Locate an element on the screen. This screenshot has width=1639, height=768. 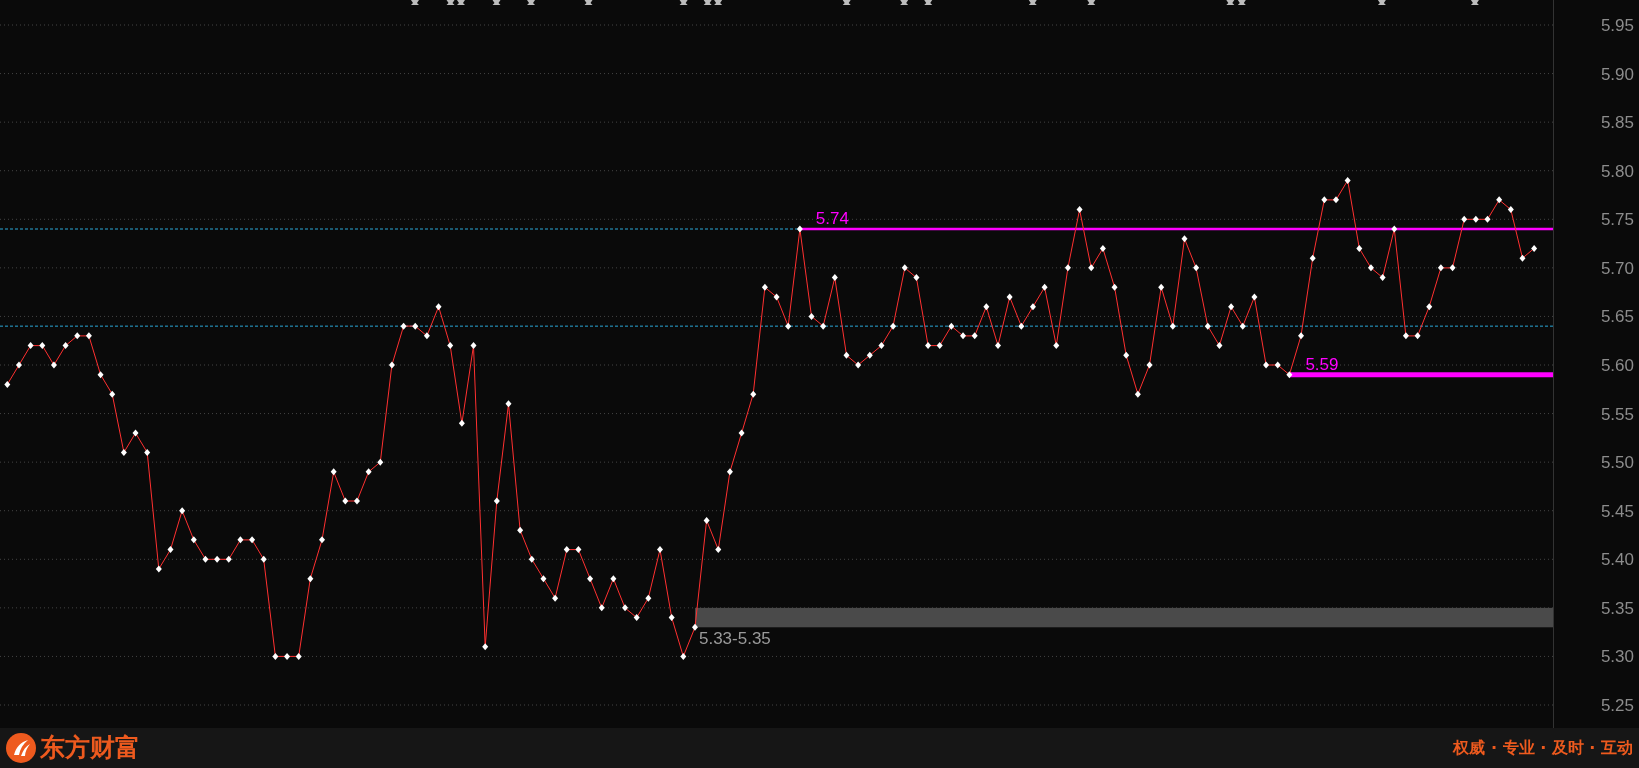
axis-label: 5.65 is located at coordinates (1617, 317).